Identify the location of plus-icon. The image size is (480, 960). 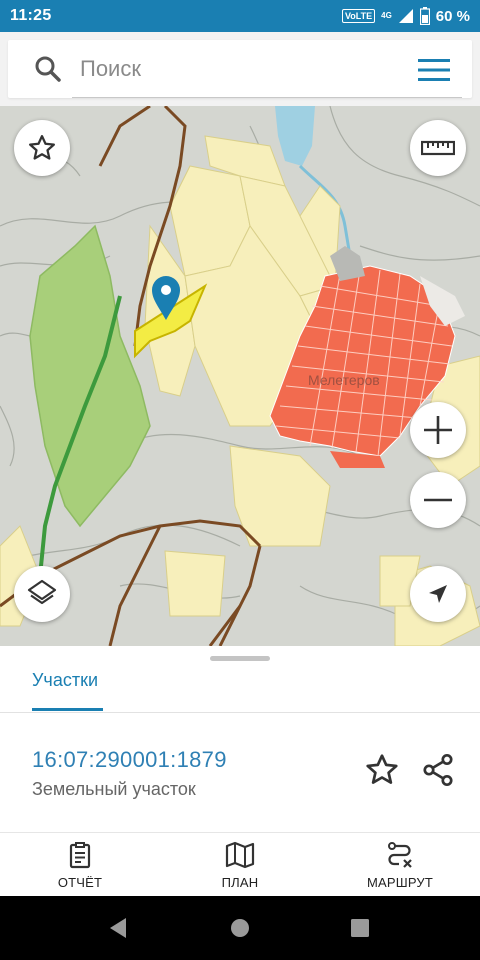
(438, 430).